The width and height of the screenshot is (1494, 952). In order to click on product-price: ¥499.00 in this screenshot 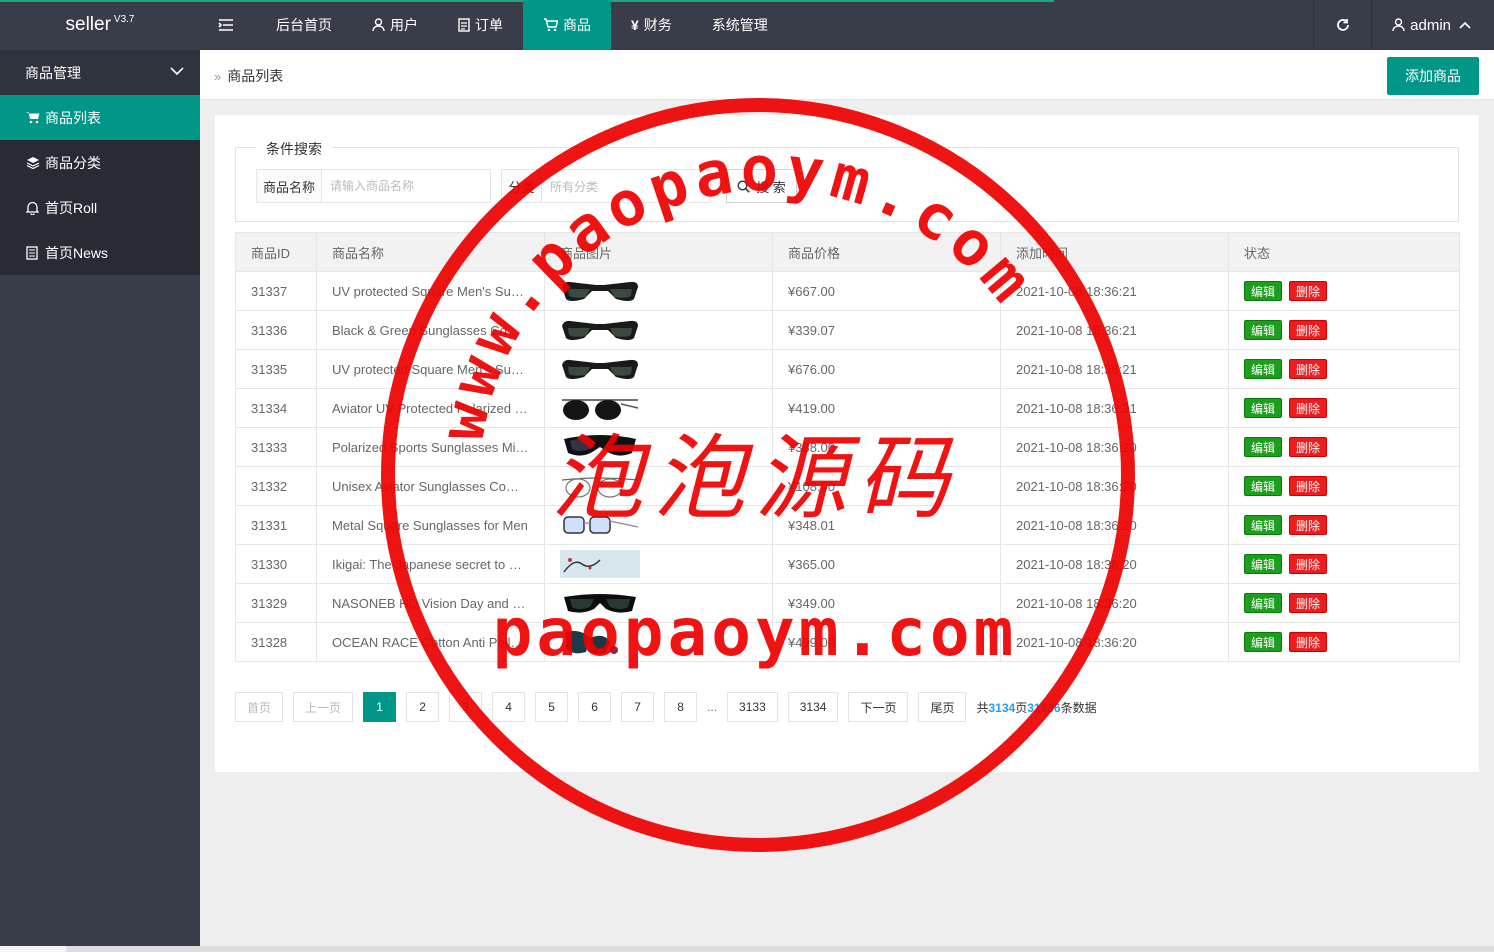, I will do `click(886, 642)`.